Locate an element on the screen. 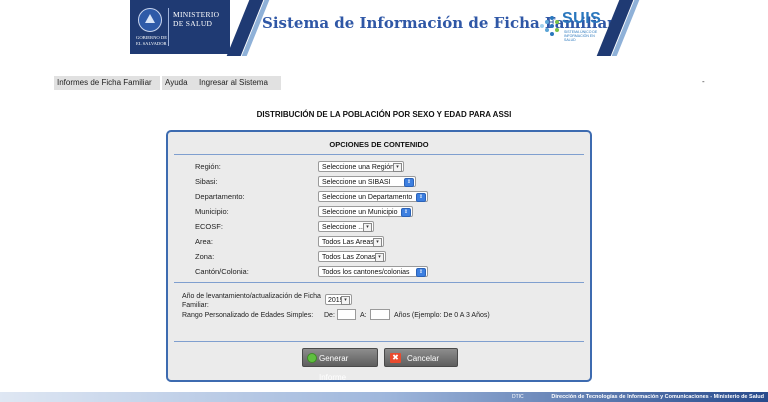  year-select: 2019 ▾ is located at coordinates (338, 299).